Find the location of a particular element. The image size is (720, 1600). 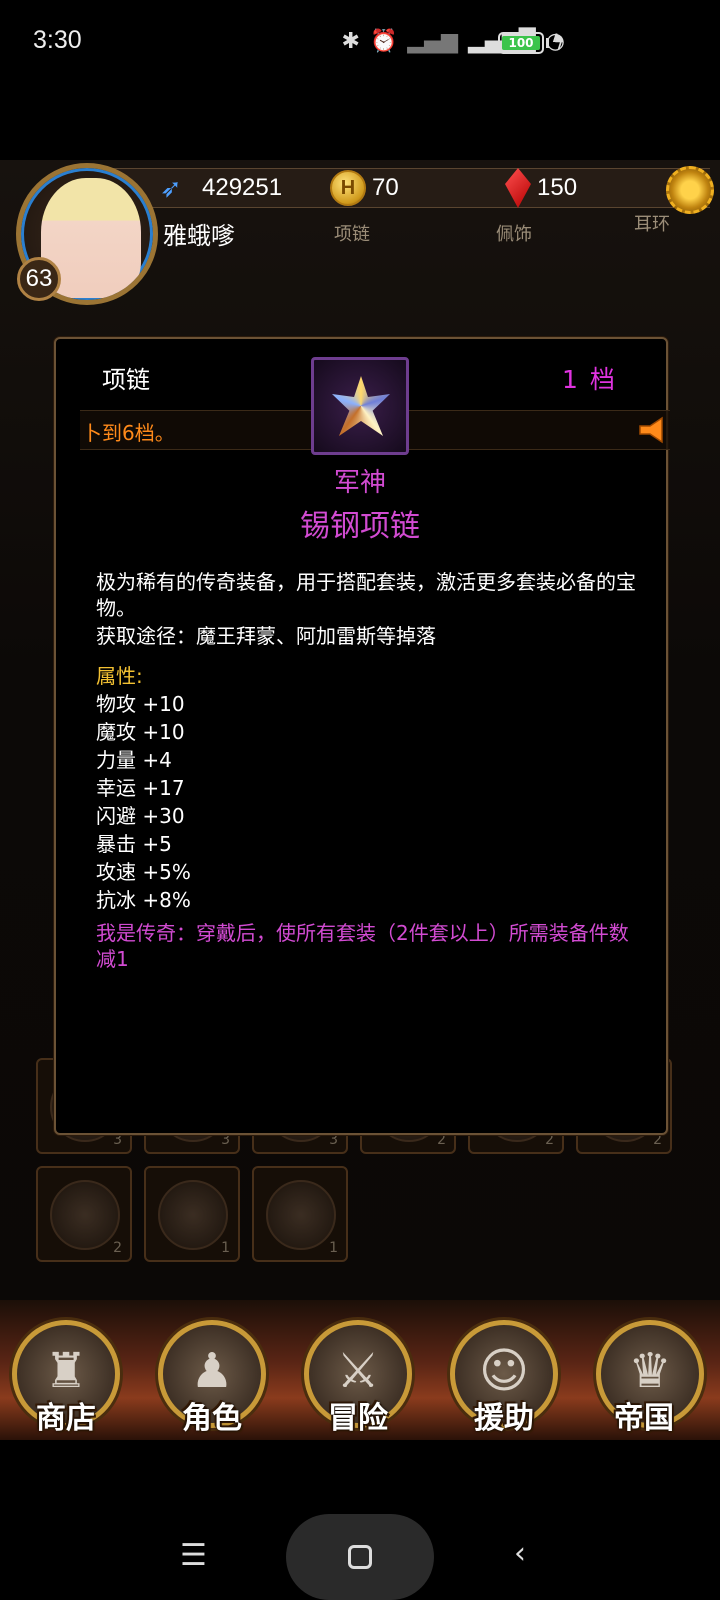

crown-icon: ♛ is located at coordinates (650, 1371).